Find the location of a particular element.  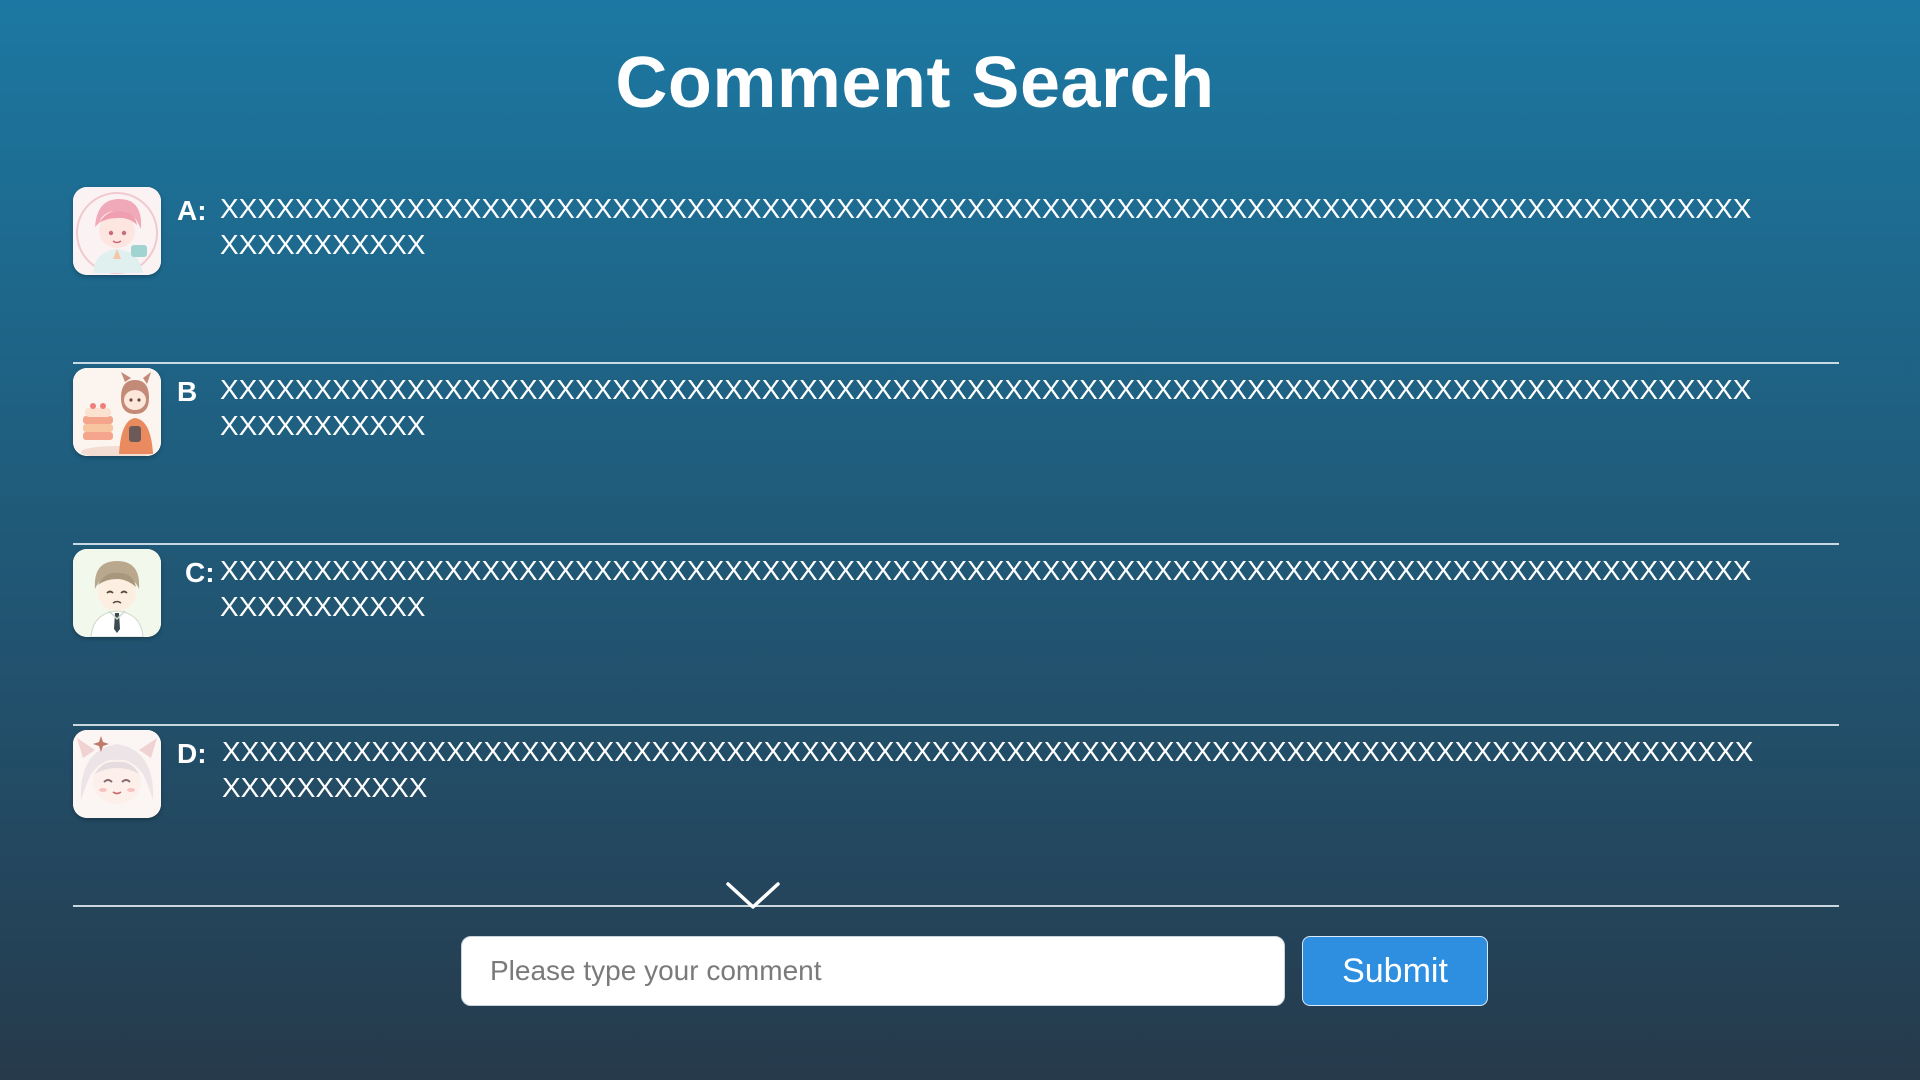

boy-in-shirt-avatar-icon is located at coordinates (117, 593).